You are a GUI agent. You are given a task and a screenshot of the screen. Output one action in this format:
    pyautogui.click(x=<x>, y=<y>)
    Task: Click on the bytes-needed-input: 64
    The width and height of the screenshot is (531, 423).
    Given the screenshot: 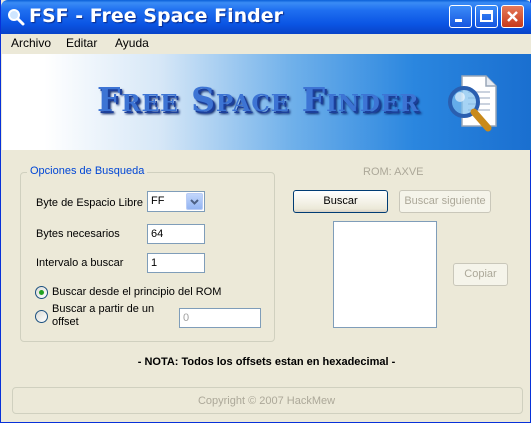 What is the action you would take?
    pyautogui.click(x=176, y=234)
    